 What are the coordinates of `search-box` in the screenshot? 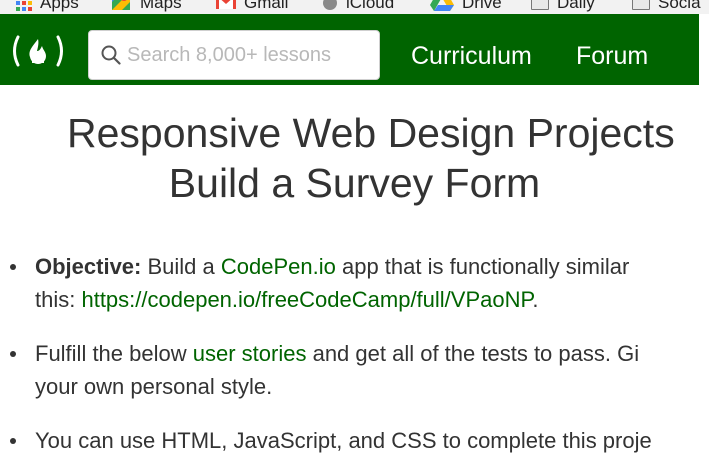 It's located at (234, 55).